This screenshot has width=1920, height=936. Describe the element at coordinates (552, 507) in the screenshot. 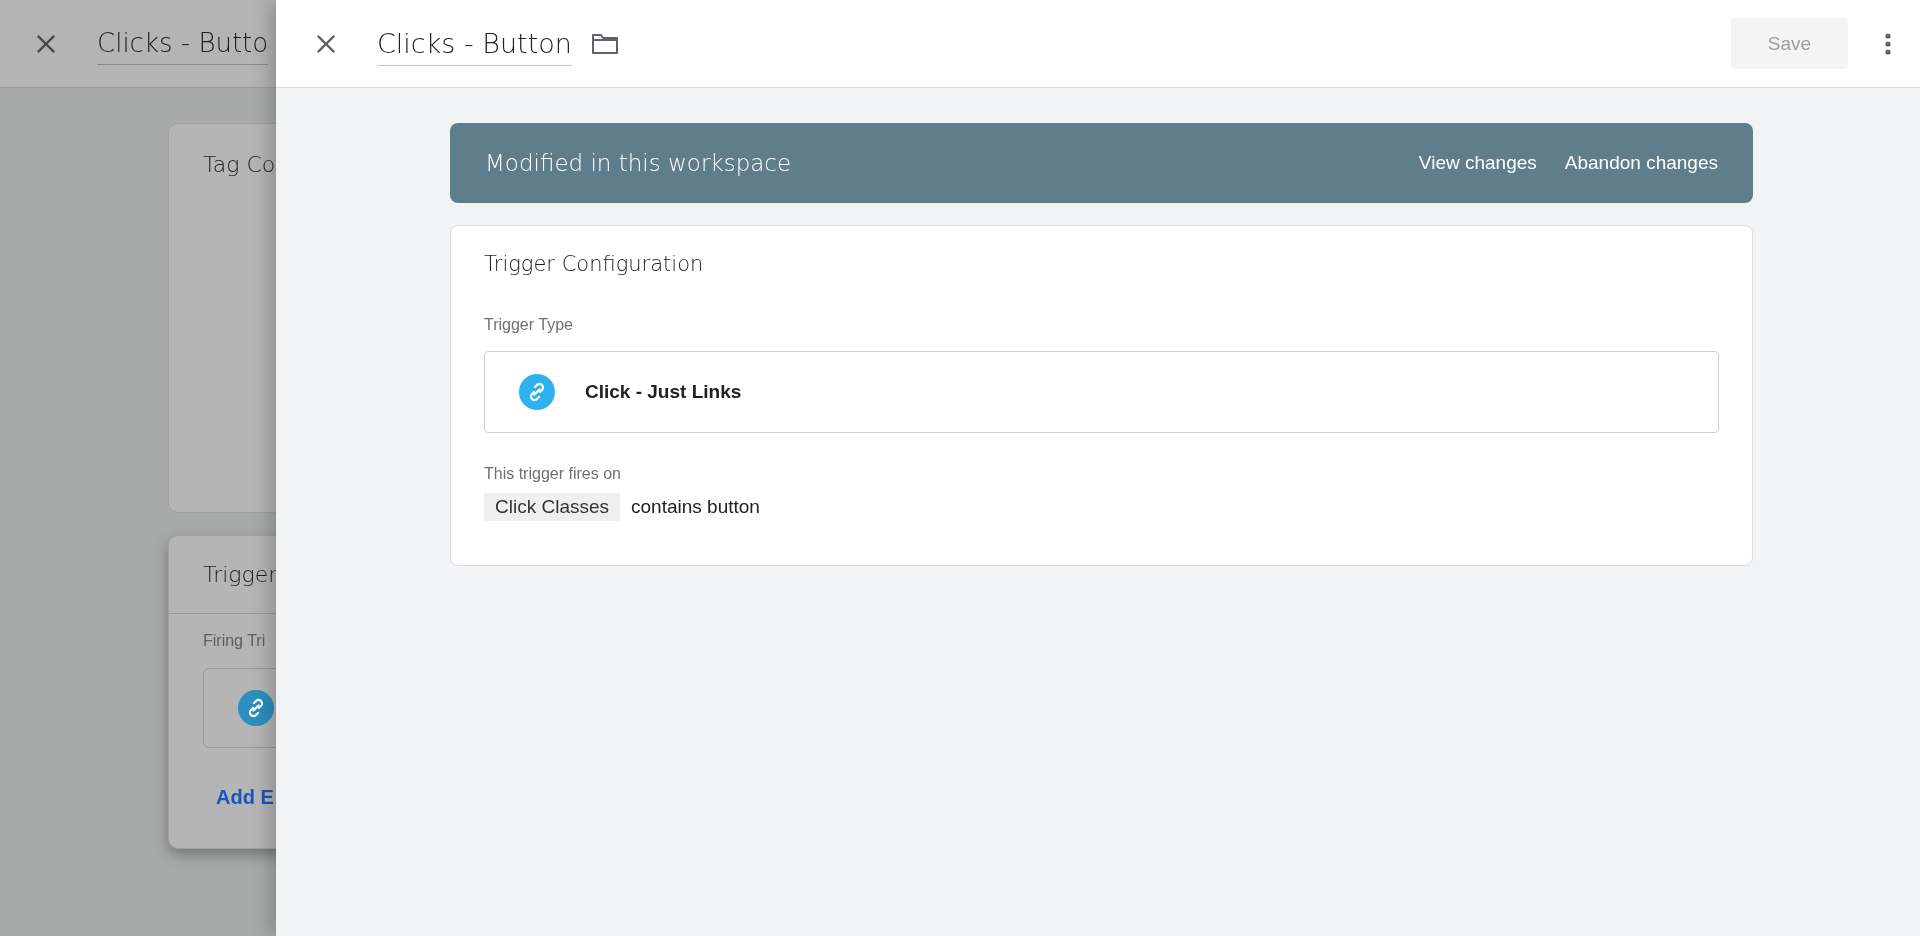

I see `variable-chip: Click Classes` at that location.